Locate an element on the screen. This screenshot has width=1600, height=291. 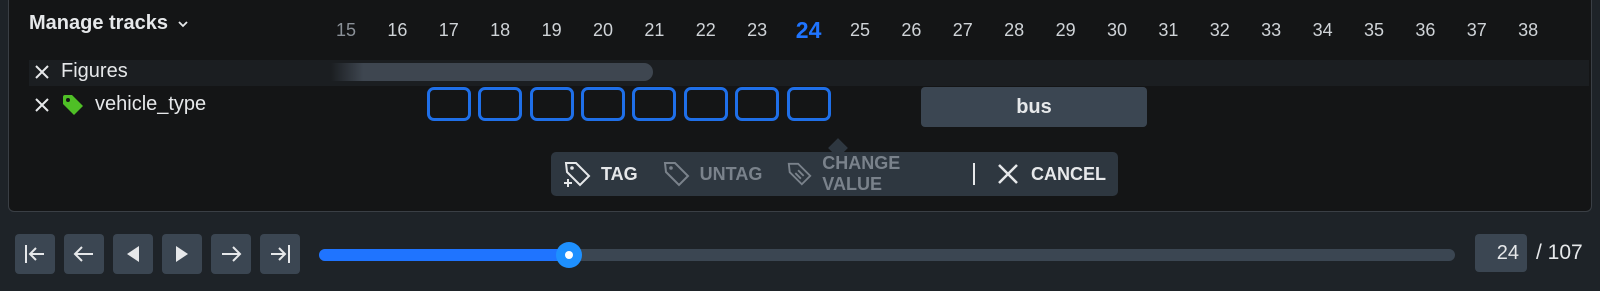
previous-frame-button is located at coordinates (84, 254).